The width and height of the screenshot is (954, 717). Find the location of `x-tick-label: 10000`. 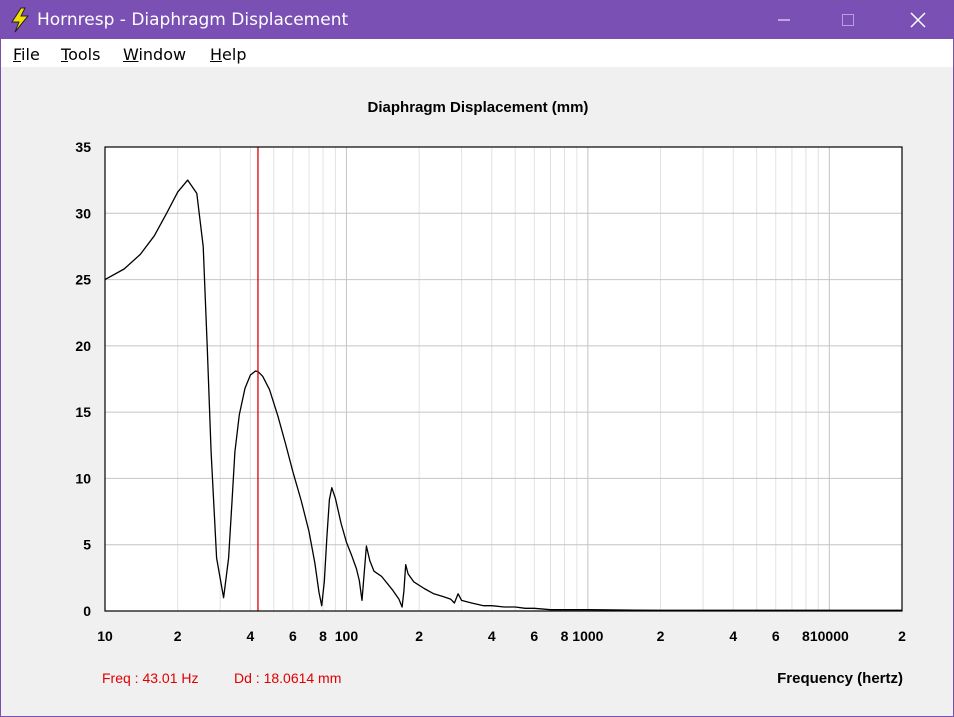

x-tick-label: 10000 is located at coordinates (829, 636).